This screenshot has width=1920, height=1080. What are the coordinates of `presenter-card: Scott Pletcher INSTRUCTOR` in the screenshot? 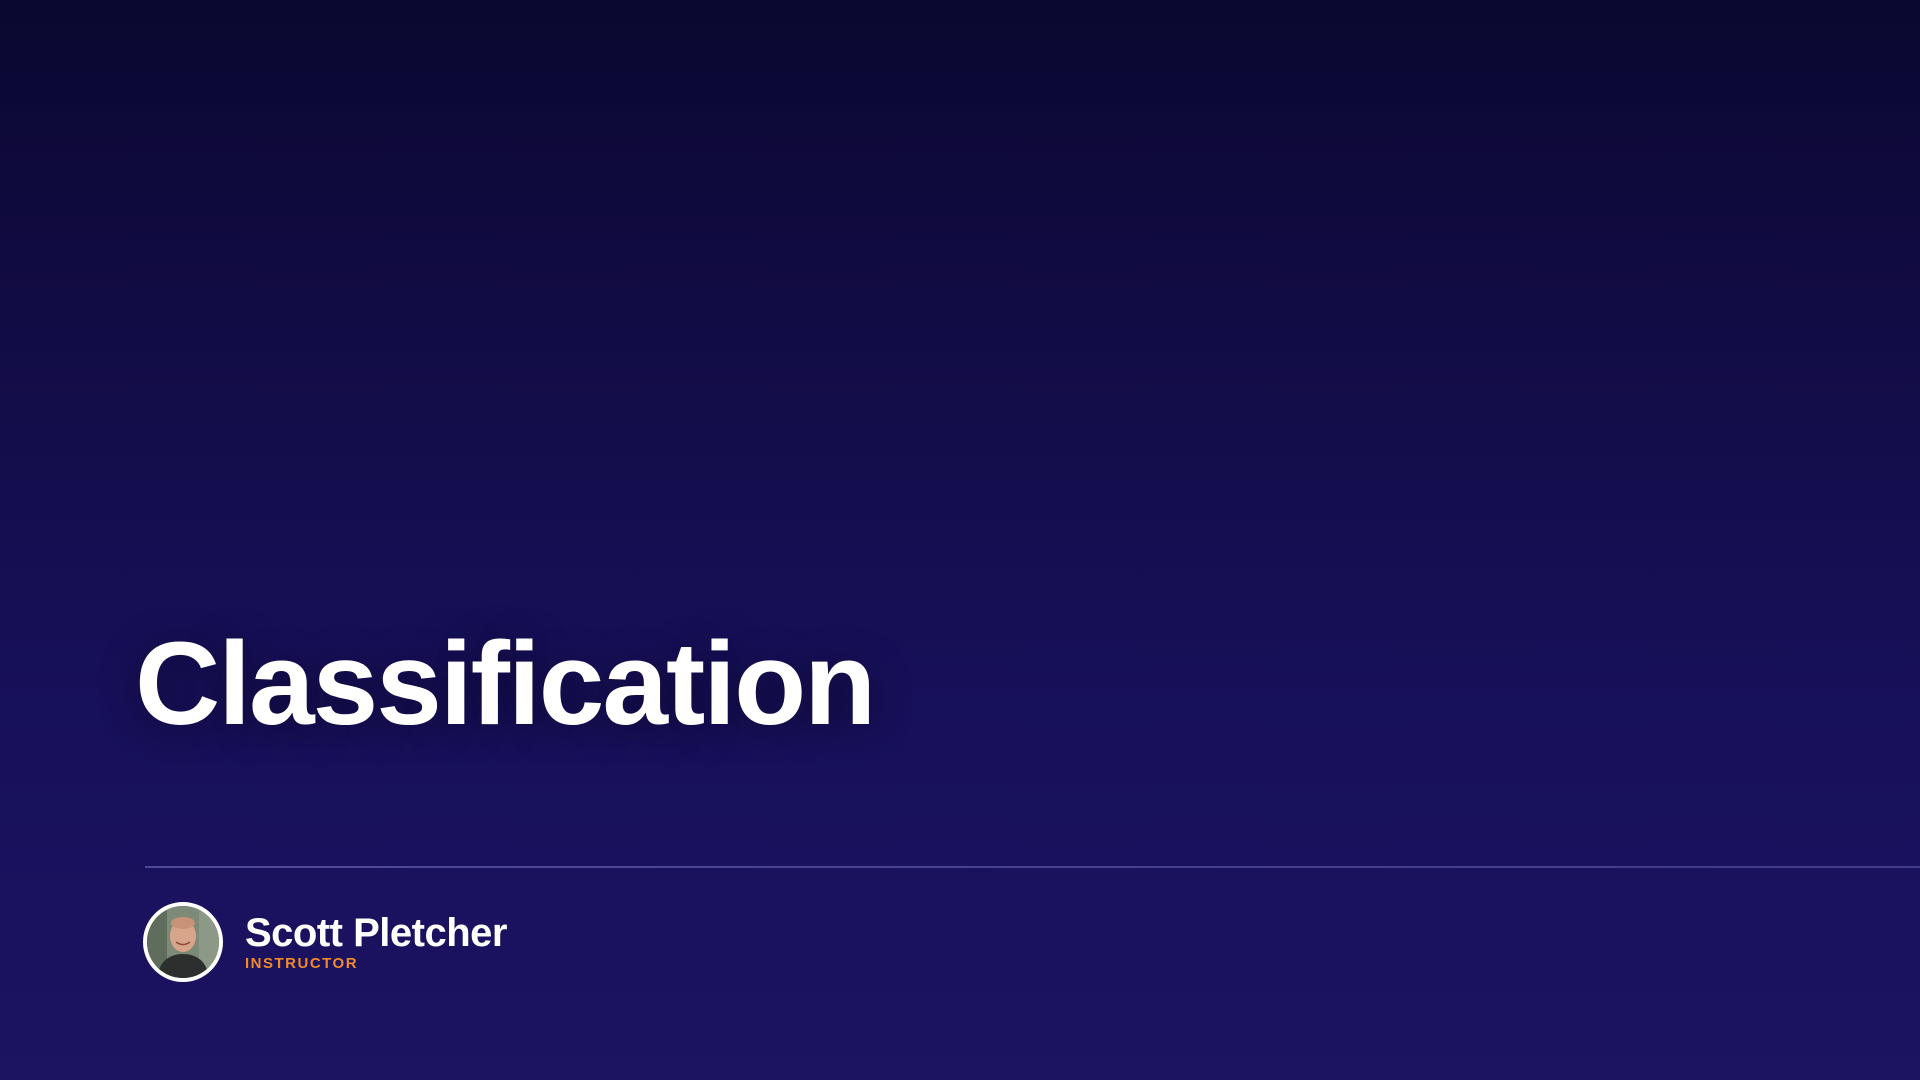 It's located at (325, 942).